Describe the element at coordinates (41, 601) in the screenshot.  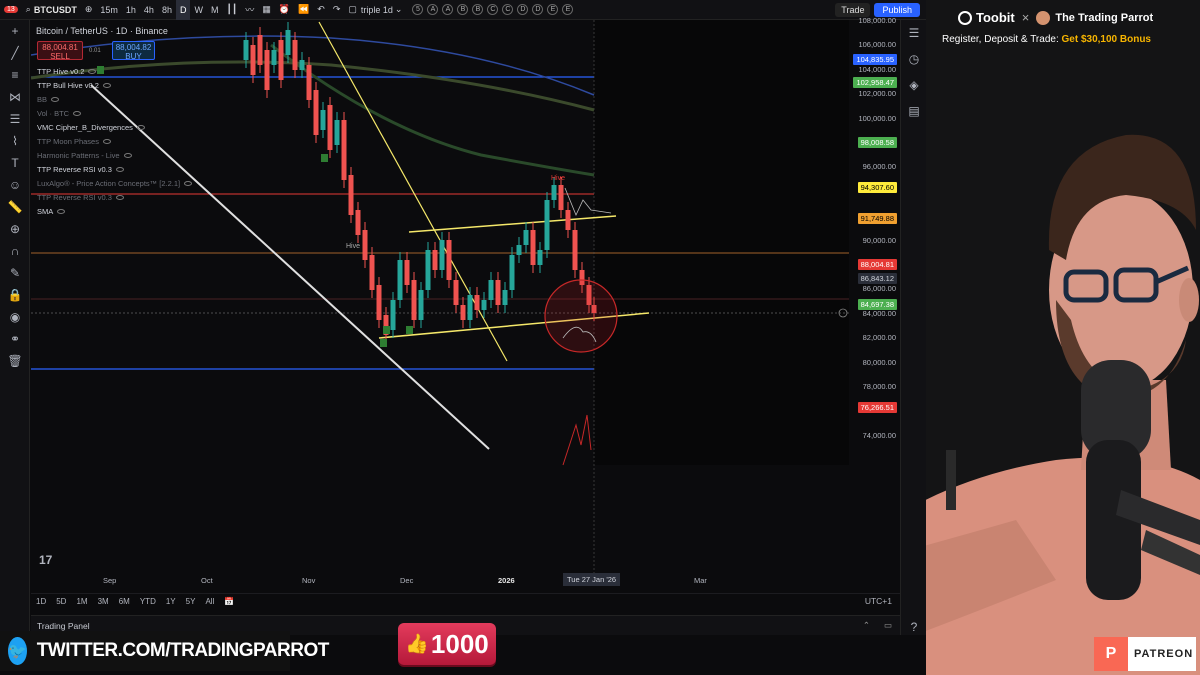
I see `range-button: 1D` at that location.